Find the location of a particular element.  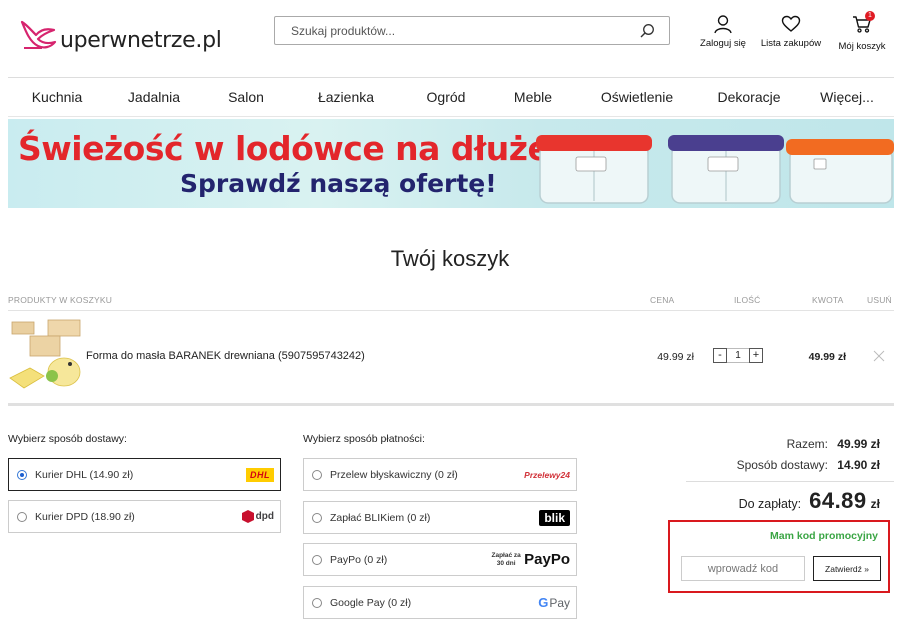

search-box is located at coordinates (472, 30).